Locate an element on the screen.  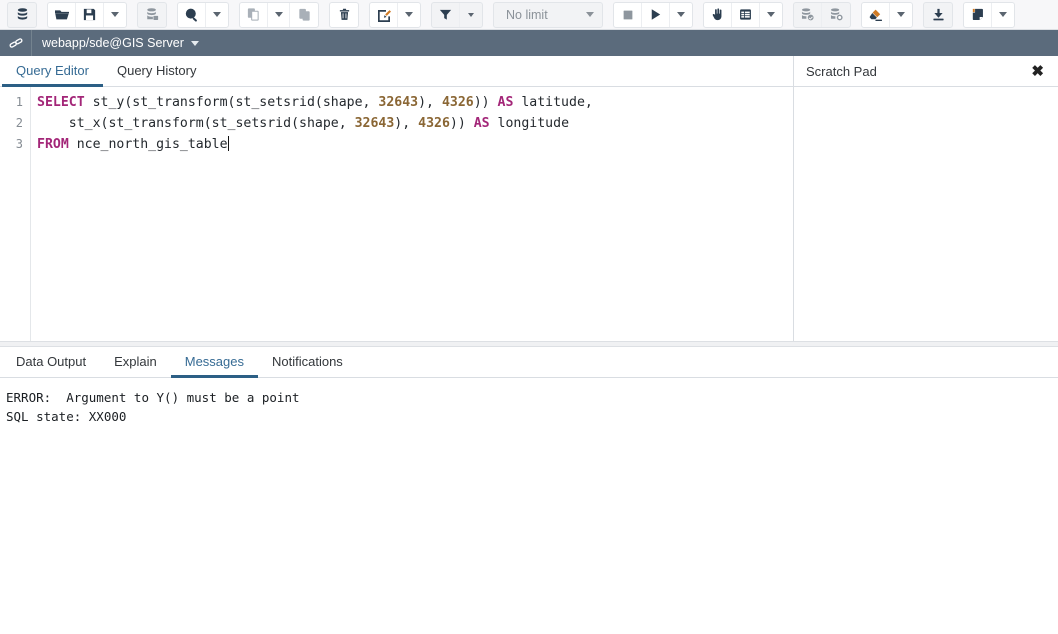
transaction-group is located at coordinates (822, 14).